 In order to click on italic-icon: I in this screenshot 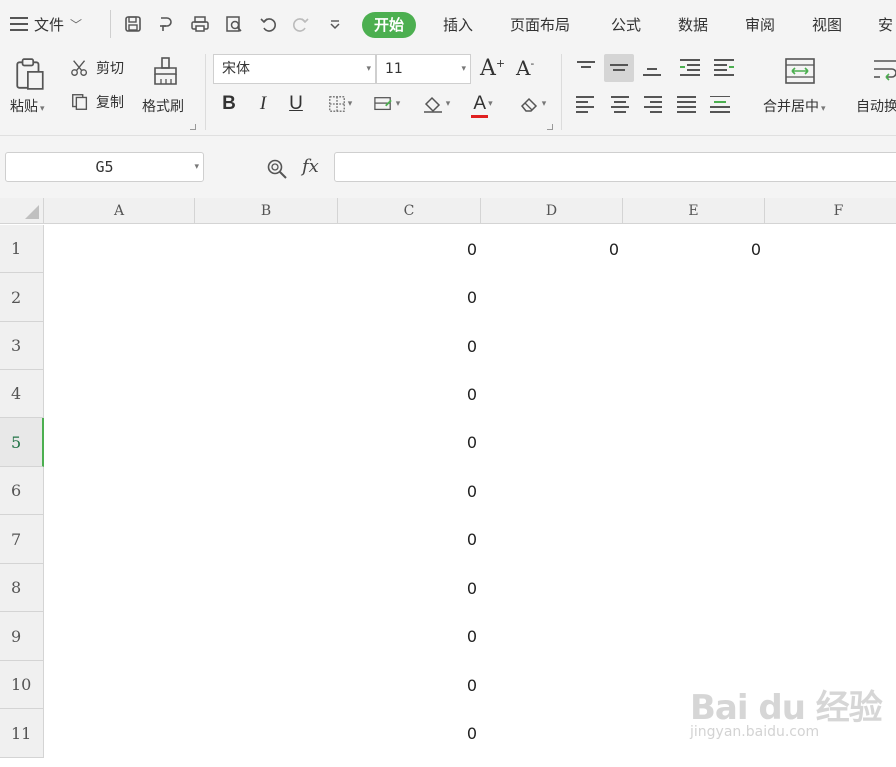, I will do `click(263, 103)`.